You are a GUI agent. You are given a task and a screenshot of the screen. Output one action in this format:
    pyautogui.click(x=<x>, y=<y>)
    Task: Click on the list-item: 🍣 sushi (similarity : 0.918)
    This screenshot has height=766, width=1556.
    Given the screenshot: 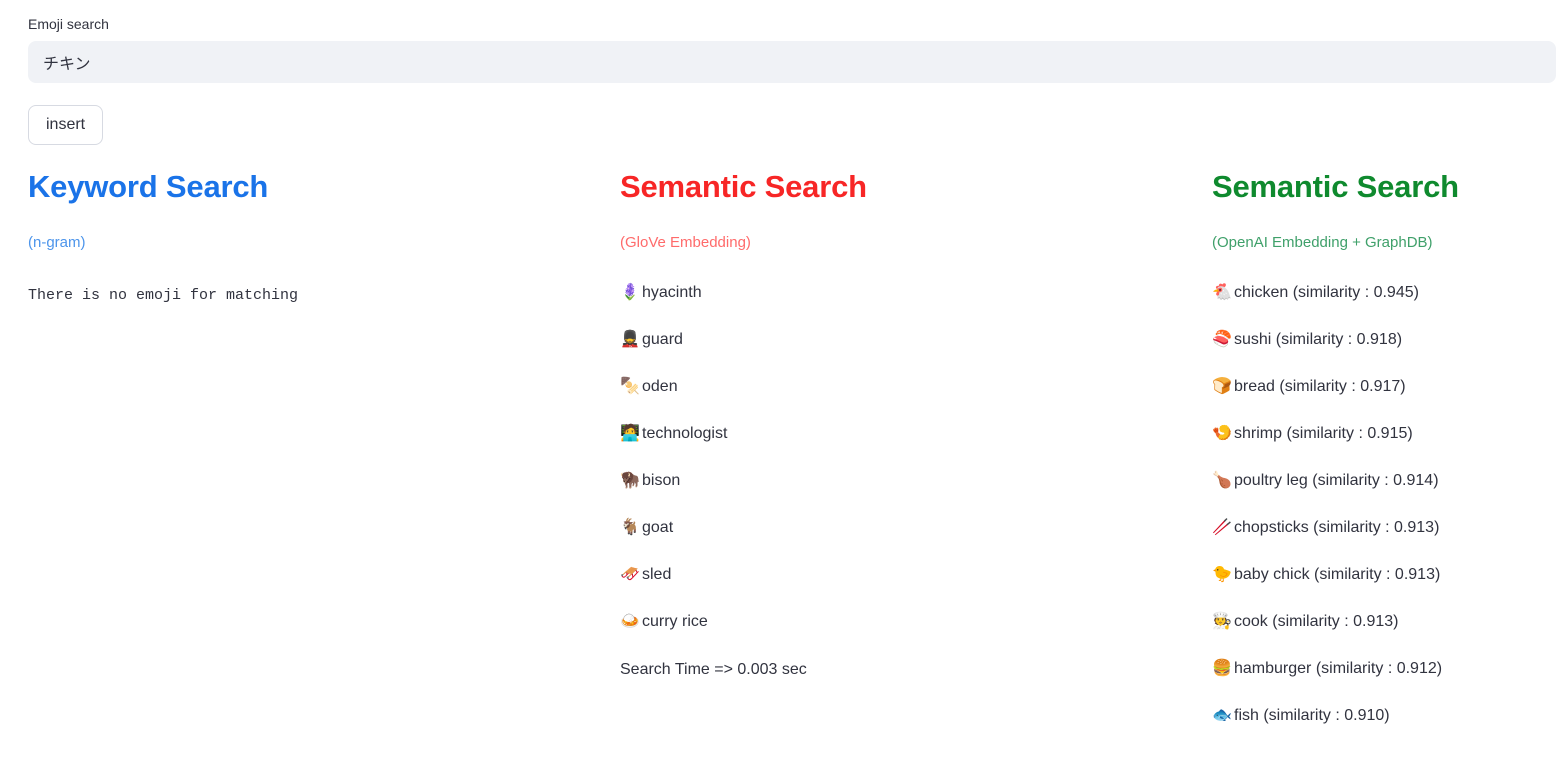 What is the action you would take?
    pyautogui.click(x=1379, y=340)
    